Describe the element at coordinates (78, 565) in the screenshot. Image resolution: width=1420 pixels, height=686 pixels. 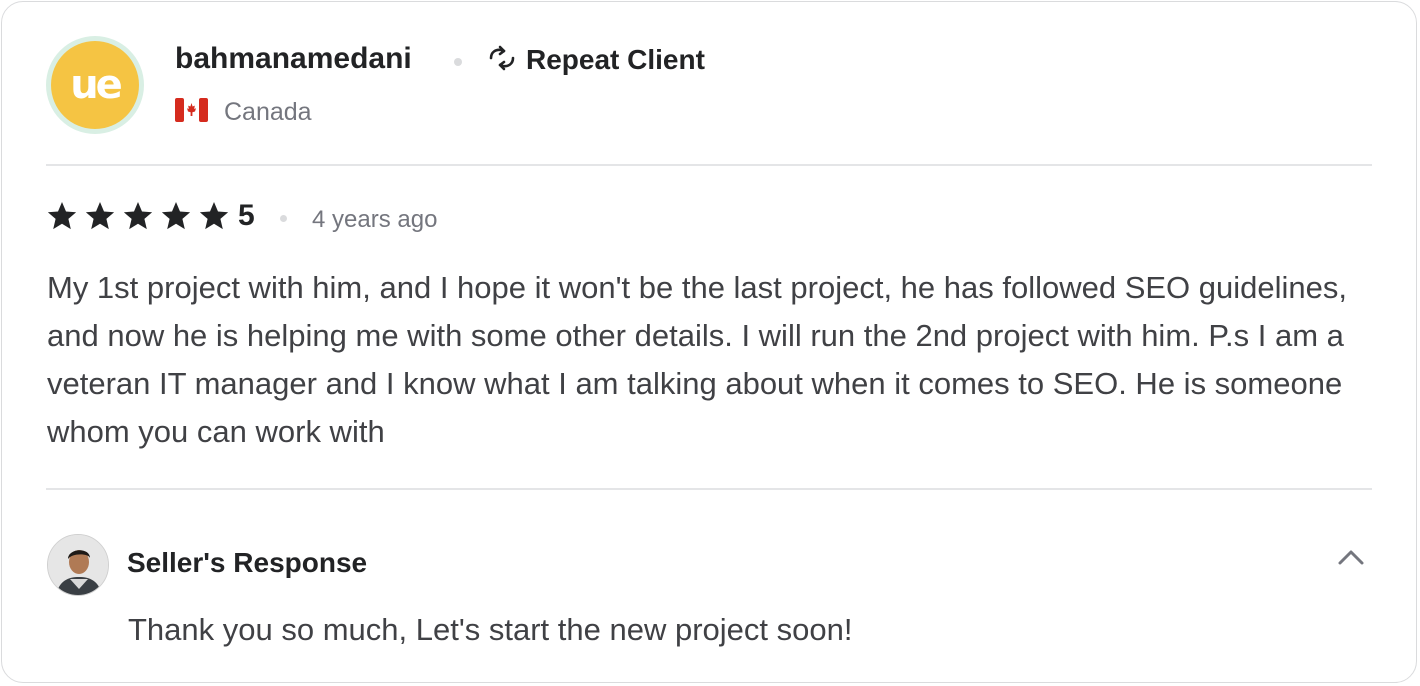
I see `seller-avatar` at that location.